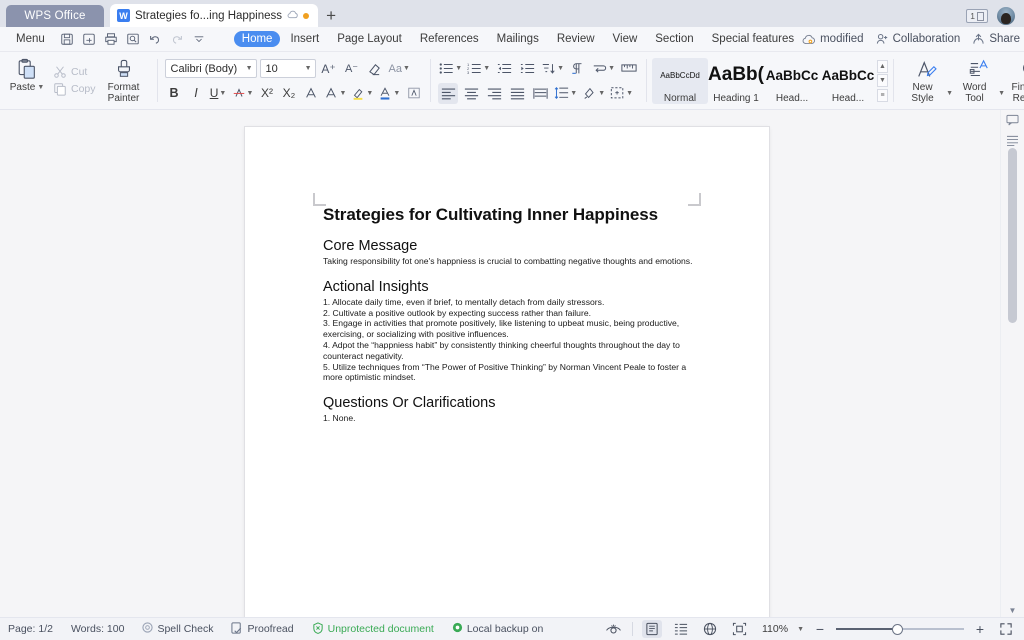 This screenshot has width=1024, height=640. What do you see at coordinates (497, 629) in the screenshot?
I see `local-backup-status: Local backup on` at bounding box center [497, 629].